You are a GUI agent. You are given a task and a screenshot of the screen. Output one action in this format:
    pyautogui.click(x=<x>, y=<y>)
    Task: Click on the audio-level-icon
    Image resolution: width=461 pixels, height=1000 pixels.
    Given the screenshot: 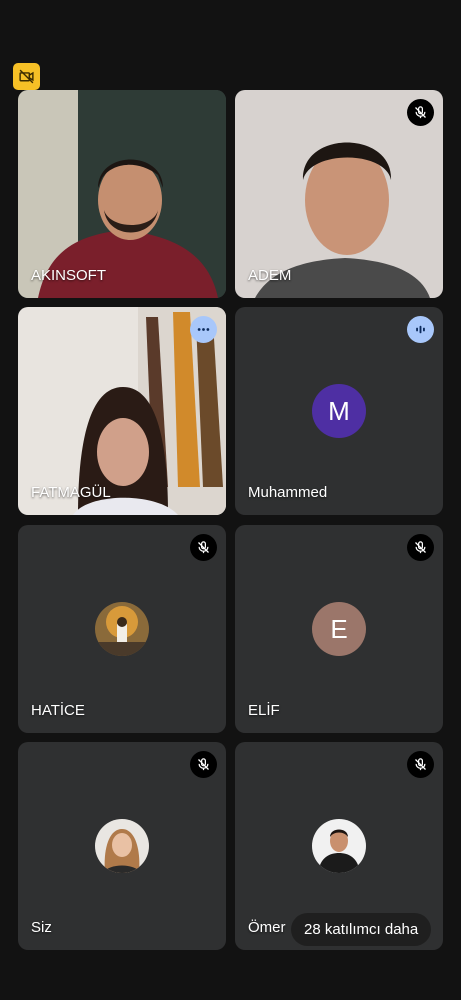 What is the action you would take?
    pyautogui.click(x=420, y=329)
    